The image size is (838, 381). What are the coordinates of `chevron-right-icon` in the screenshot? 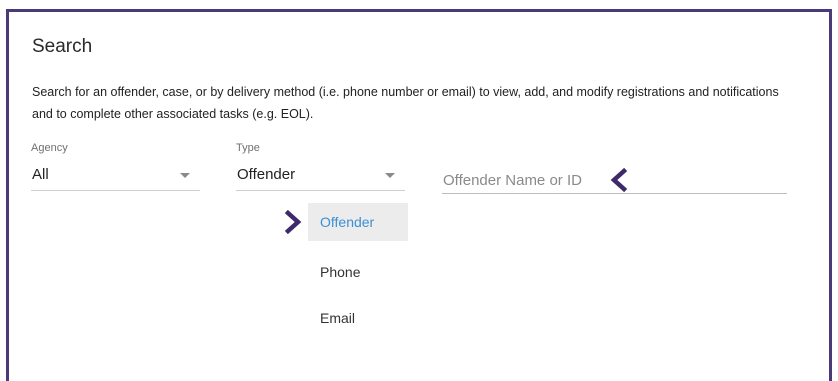 It's located at (293, 222).